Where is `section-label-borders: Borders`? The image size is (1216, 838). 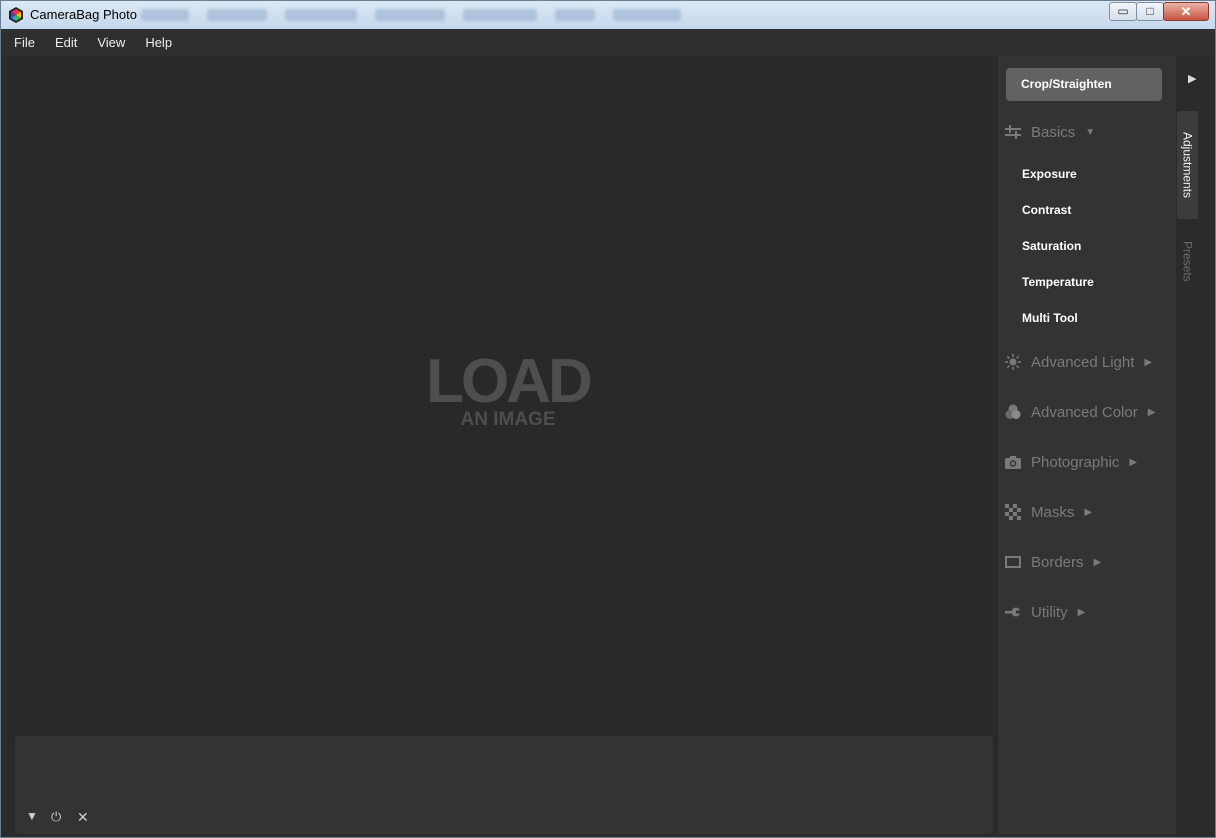 section-label-borders: Borders is located at coordinates (1057, 562).